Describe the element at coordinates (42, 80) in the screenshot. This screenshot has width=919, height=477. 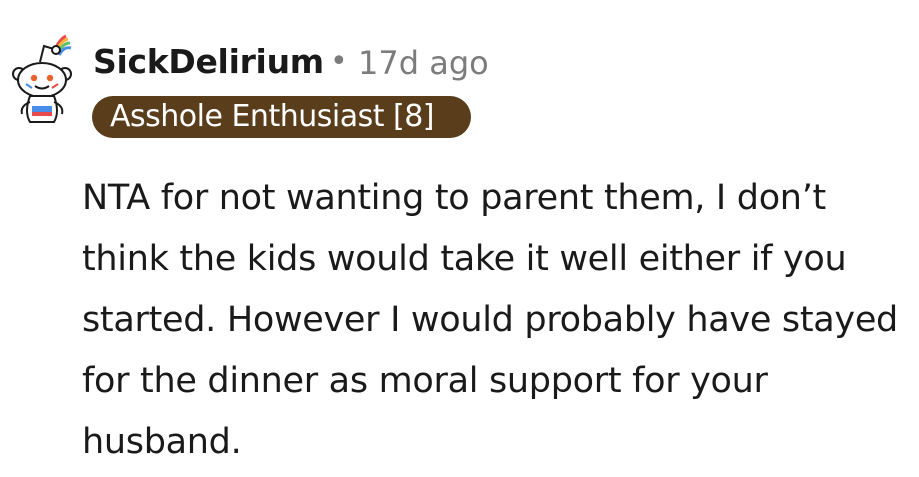
I see `user-avatar-icon` at that location.